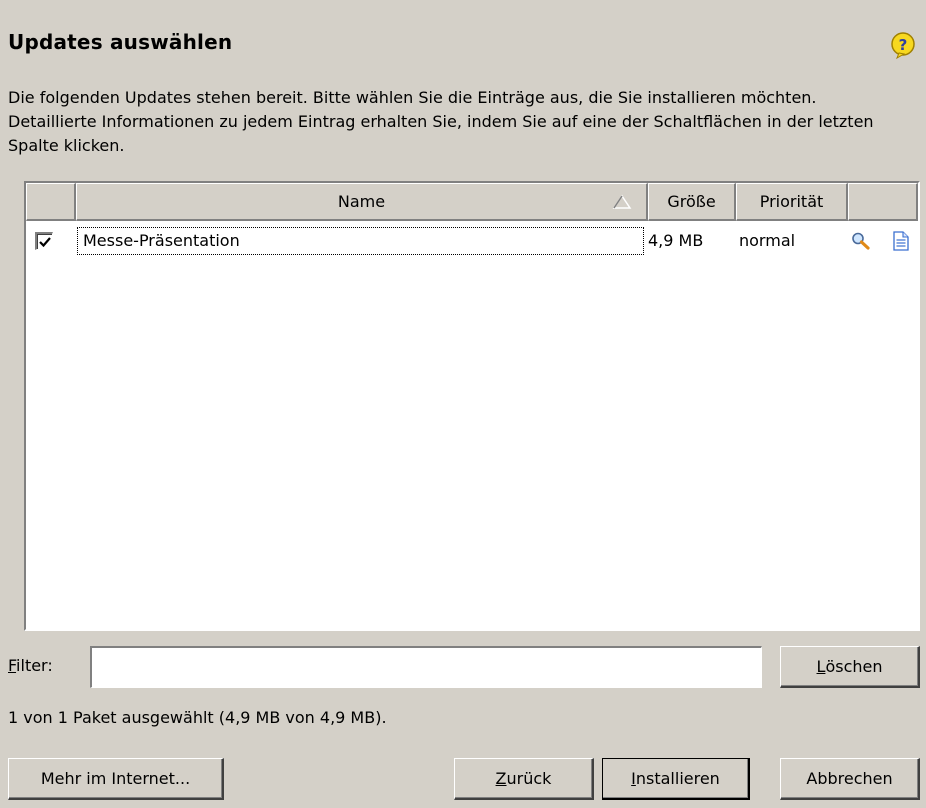 The image size is (926, 808). Describe the element at coordinates (854, 666) in the screenshot. I see `clear-filter-rest: öschen` at that location.